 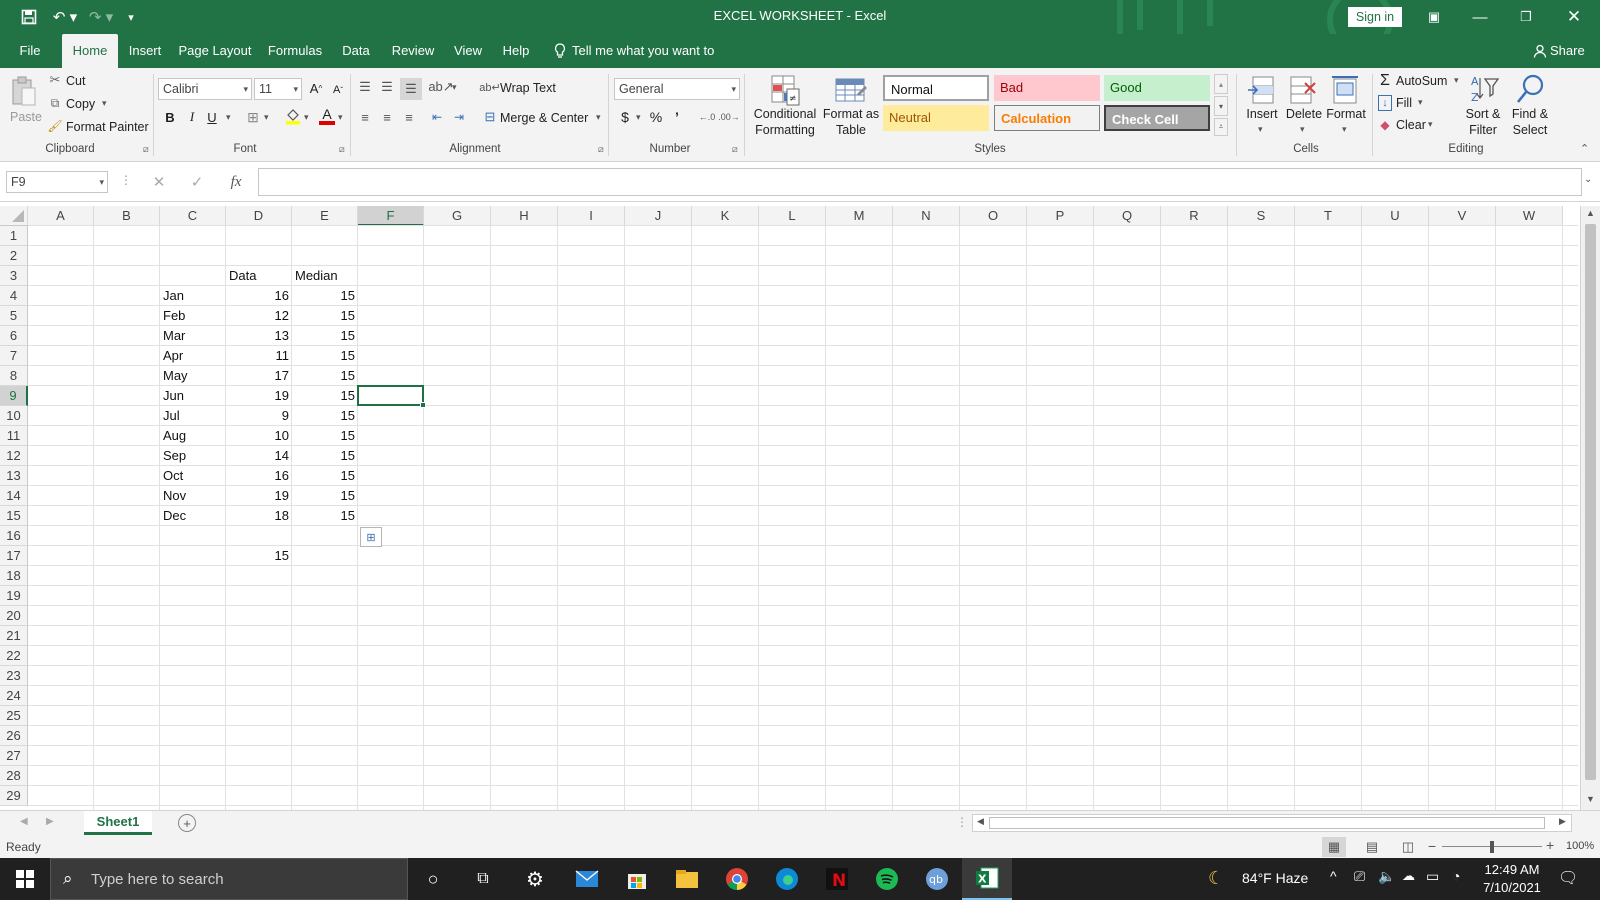 I want to click on format-painter-button: Format Painter, so click(x=107, y=127).